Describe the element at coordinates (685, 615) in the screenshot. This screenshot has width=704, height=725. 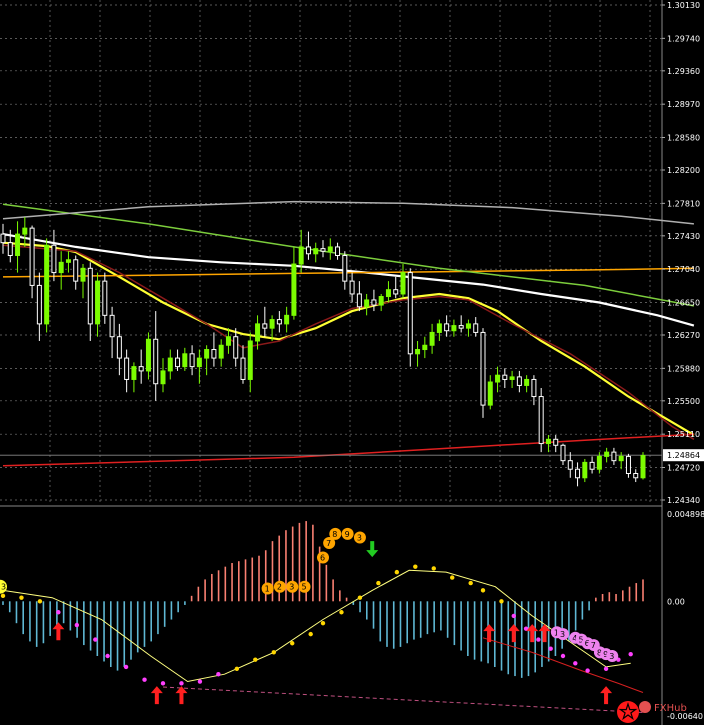
I see `oscillator-axis: 0.0048980.00-0.00640` at that location.